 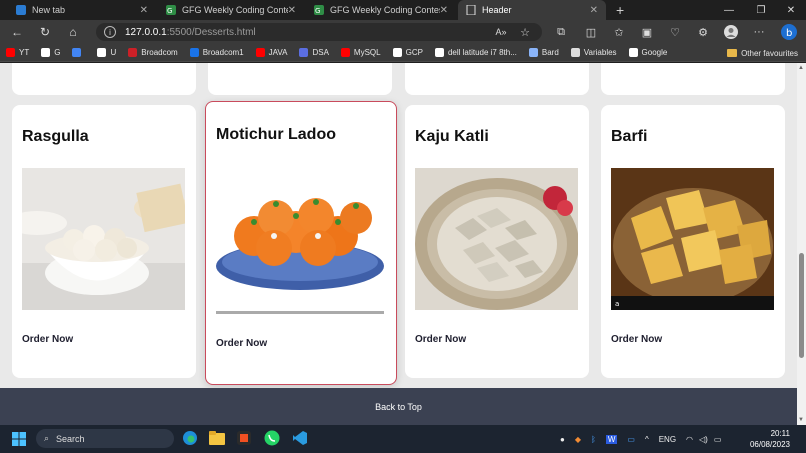 I want to click on bookmark-item: Bard, so click(x=543, y=52).